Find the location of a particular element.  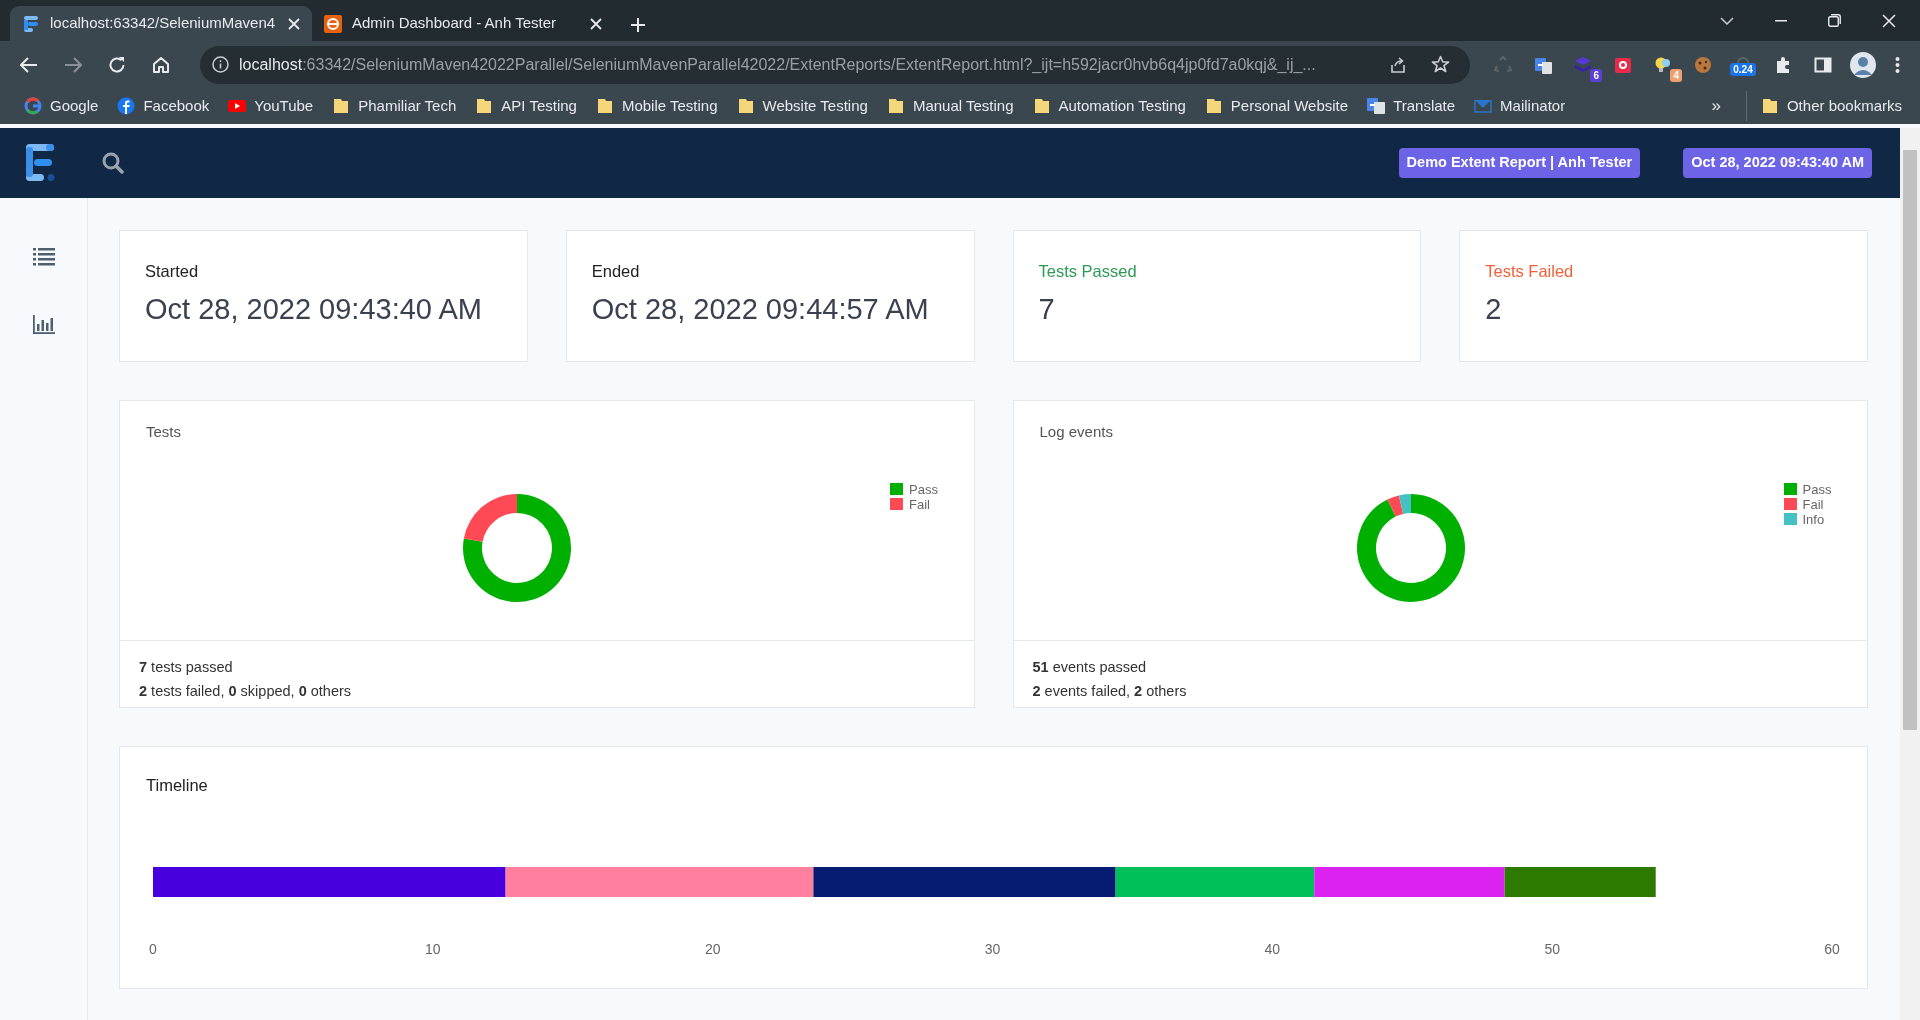

bookmark: Automation Testing is located at coordinates (1109, 106).